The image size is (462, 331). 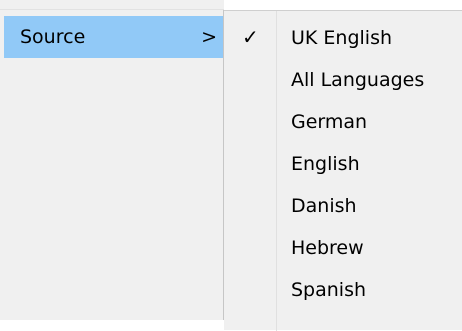 I want to click on submenu-item-uk-english: ✓ UK English, so click(x=343, y=38).